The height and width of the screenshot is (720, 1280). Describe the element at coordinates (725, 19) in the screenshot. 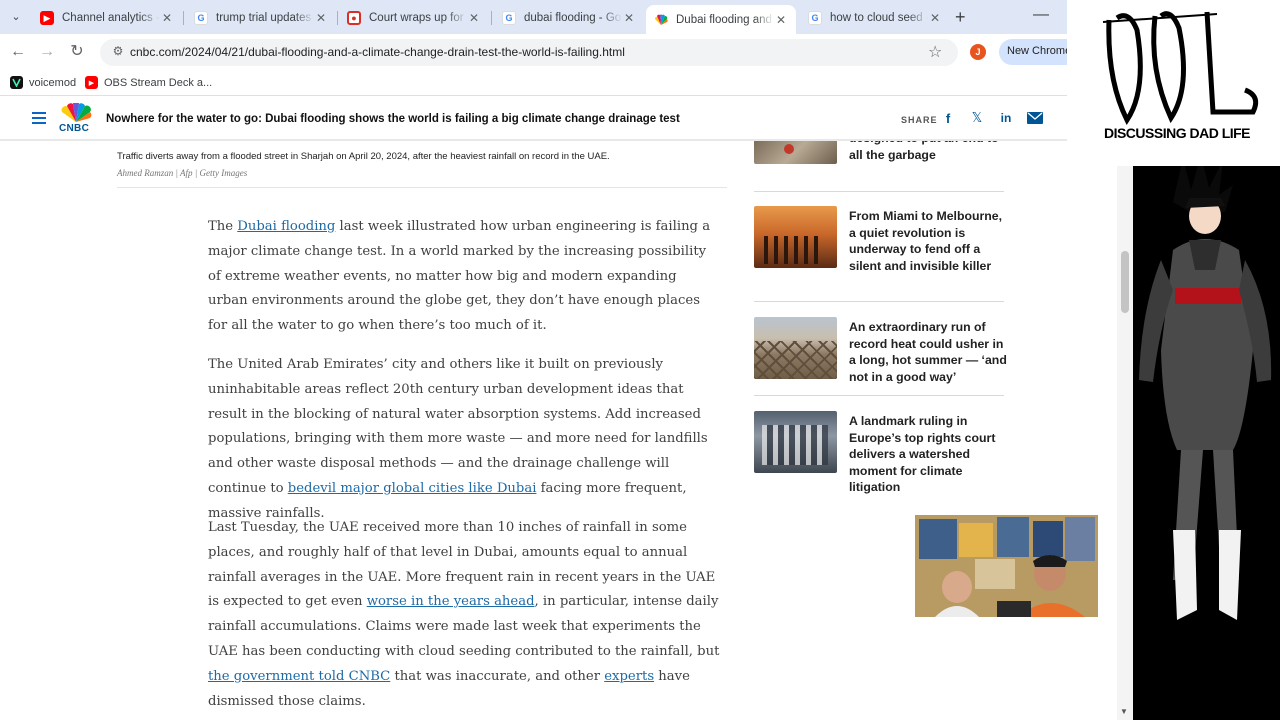

I see `tab-title: Dubai flooding and a c` at that location.